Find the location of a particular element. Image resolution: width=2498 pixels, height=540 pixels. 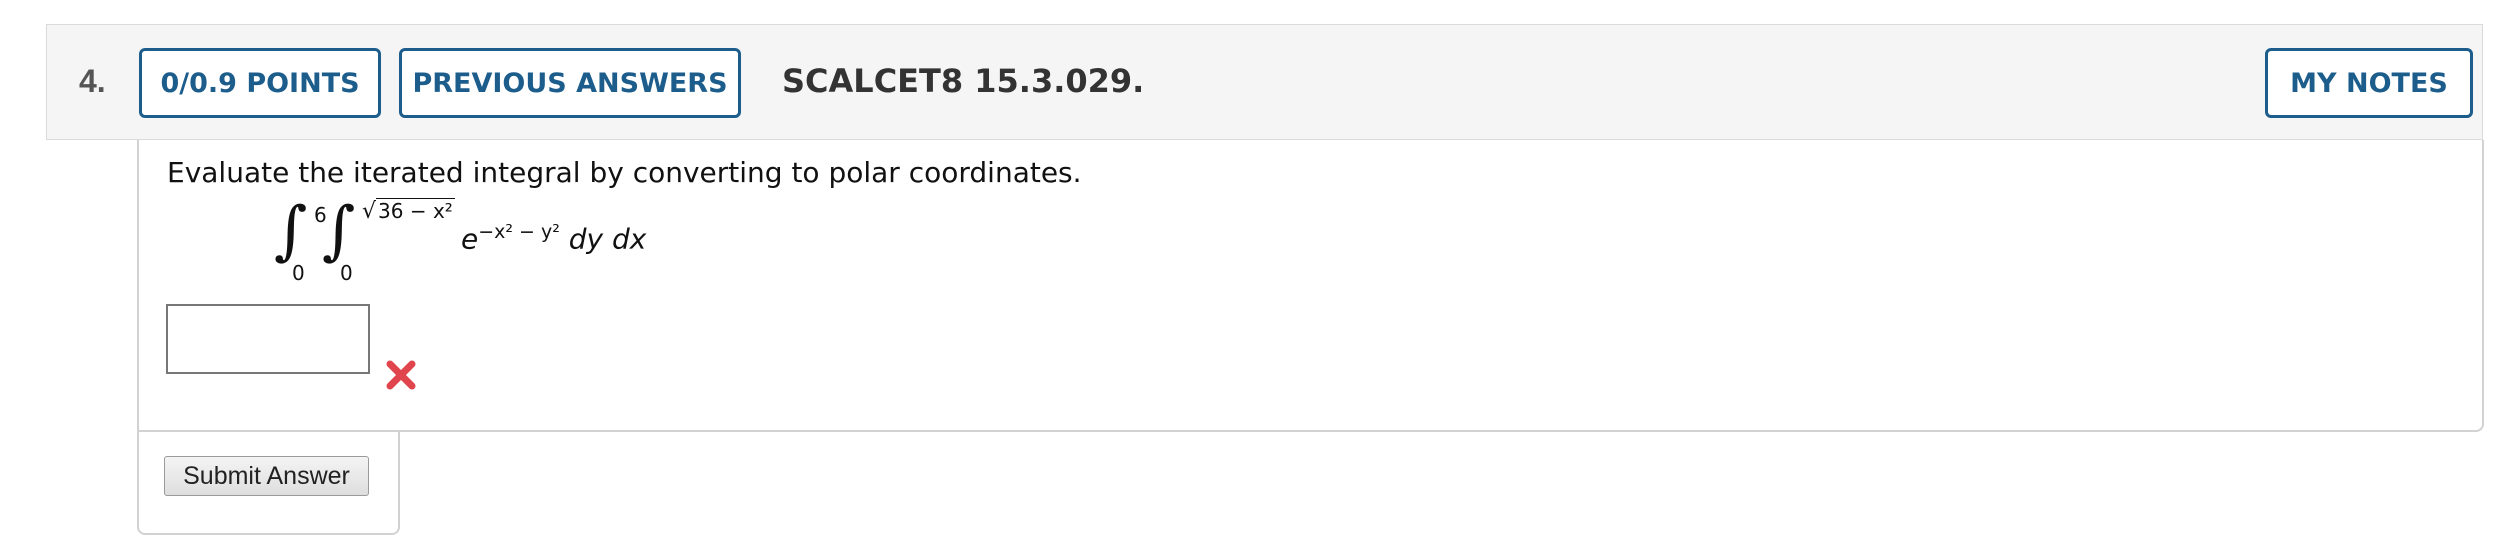

answer-input is located at coordinates (268, 339).